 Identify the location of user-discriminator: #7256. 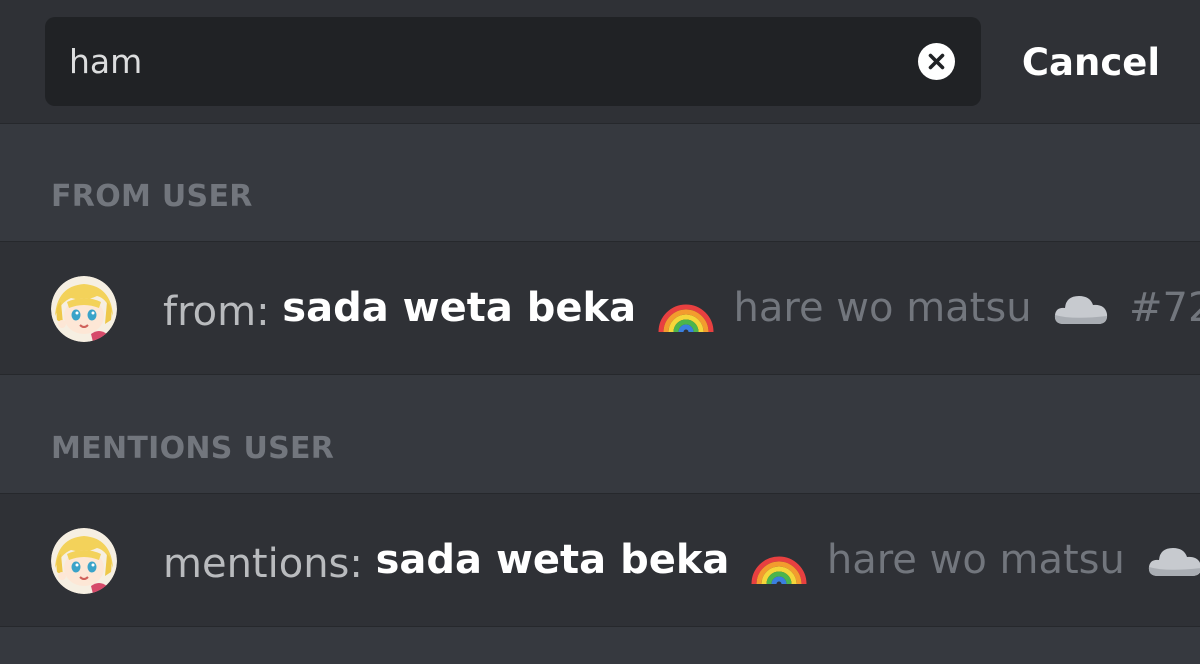
(1164, 308).